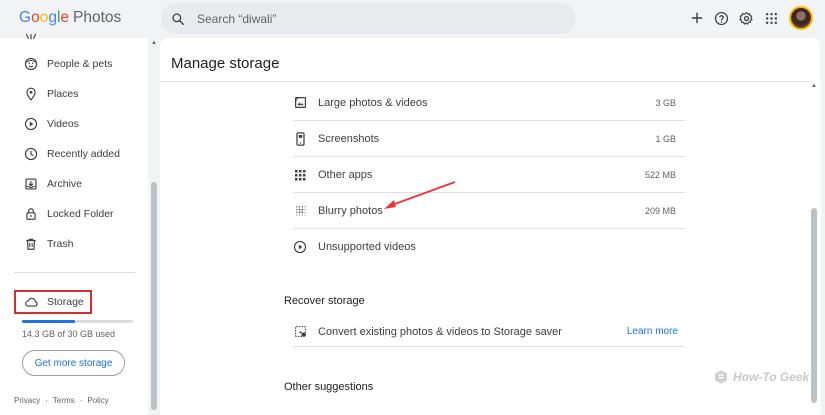  What do you see at coordinates (300, 332) in the screenshot?
I see `compress-photo-icon` at bounding box center [300, 332].